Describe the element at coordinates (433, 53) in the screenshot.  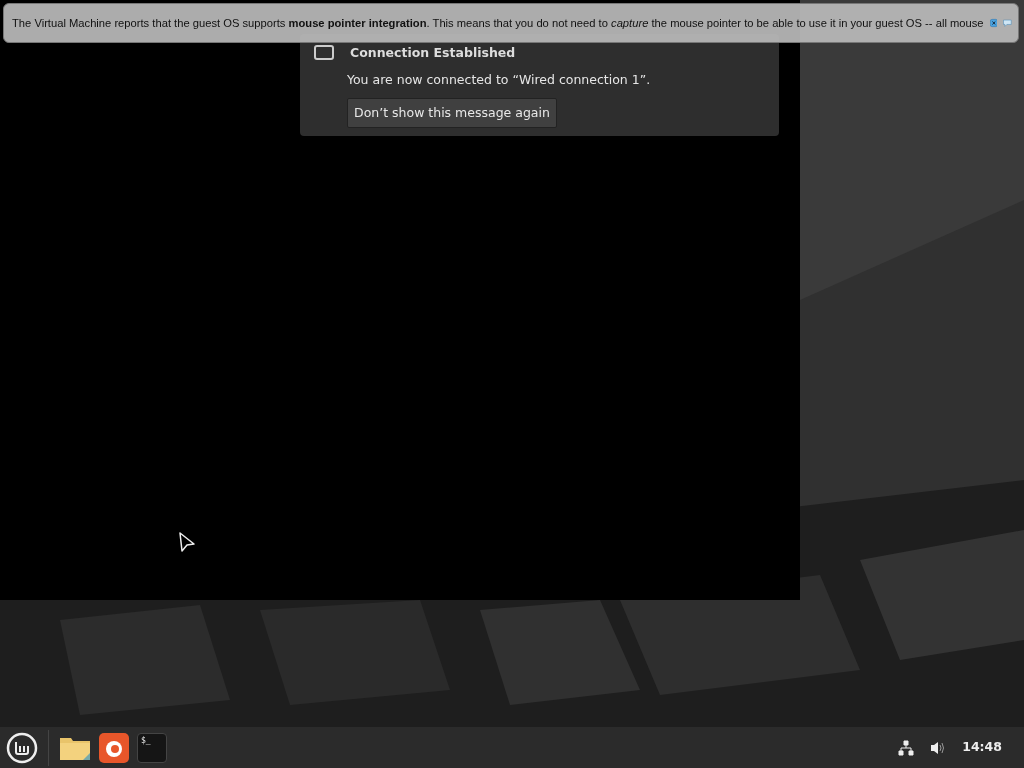
I see `notification-title: Connection Established` at that location.